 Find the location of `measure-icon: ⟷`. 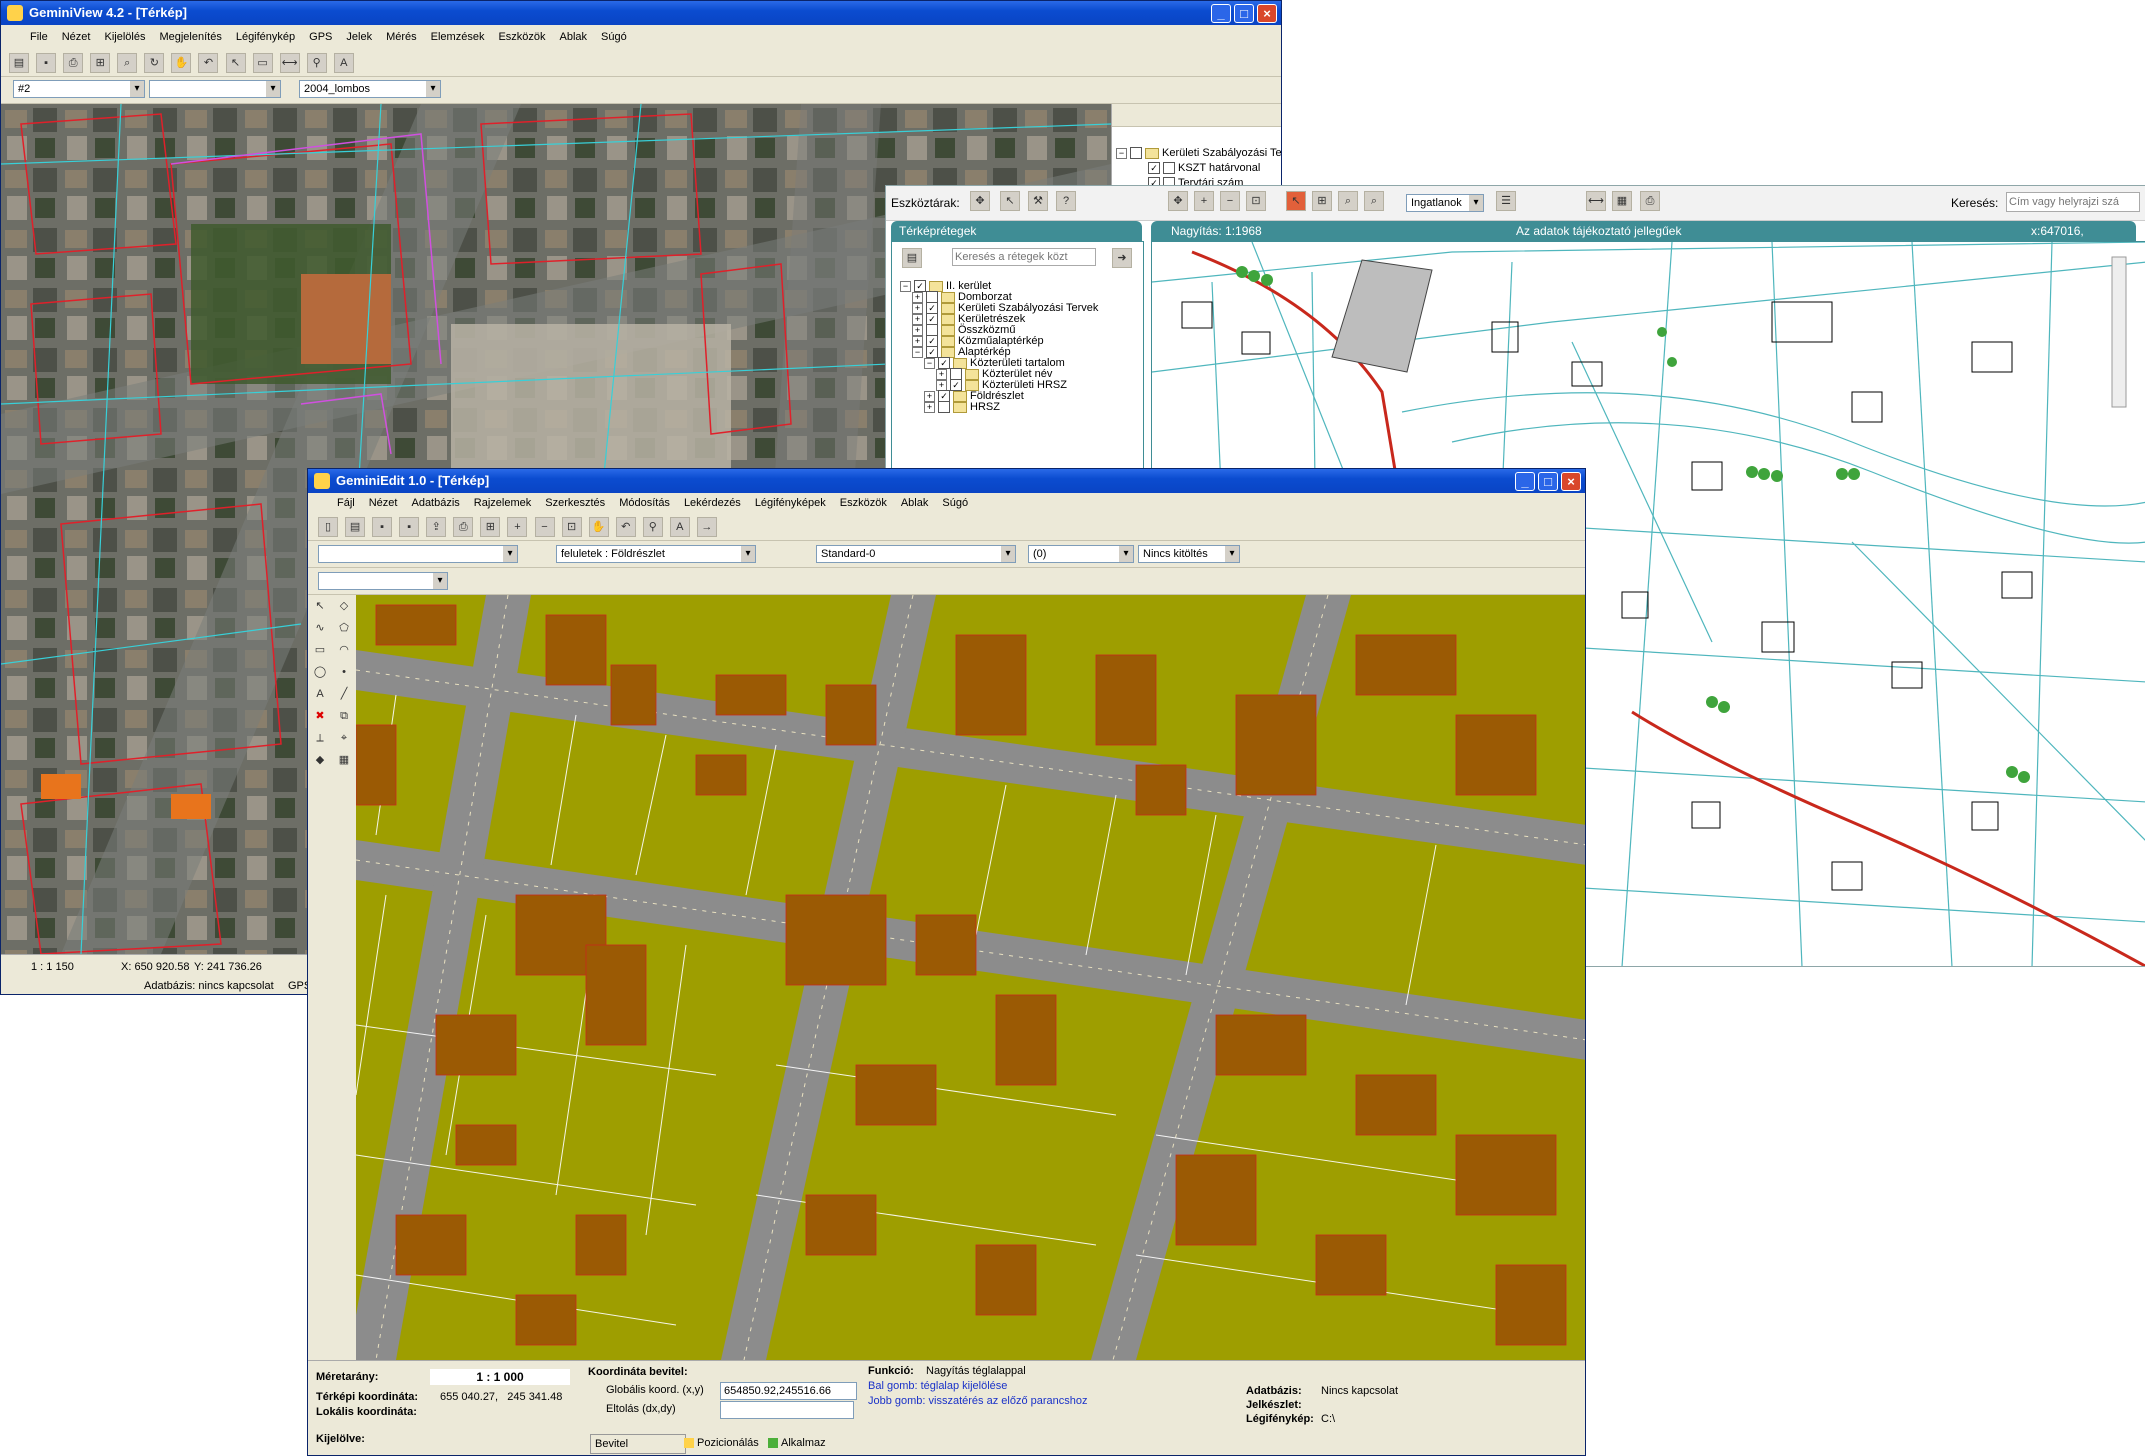

measure-icon: ⟷ is located at coordinates (289, 63).